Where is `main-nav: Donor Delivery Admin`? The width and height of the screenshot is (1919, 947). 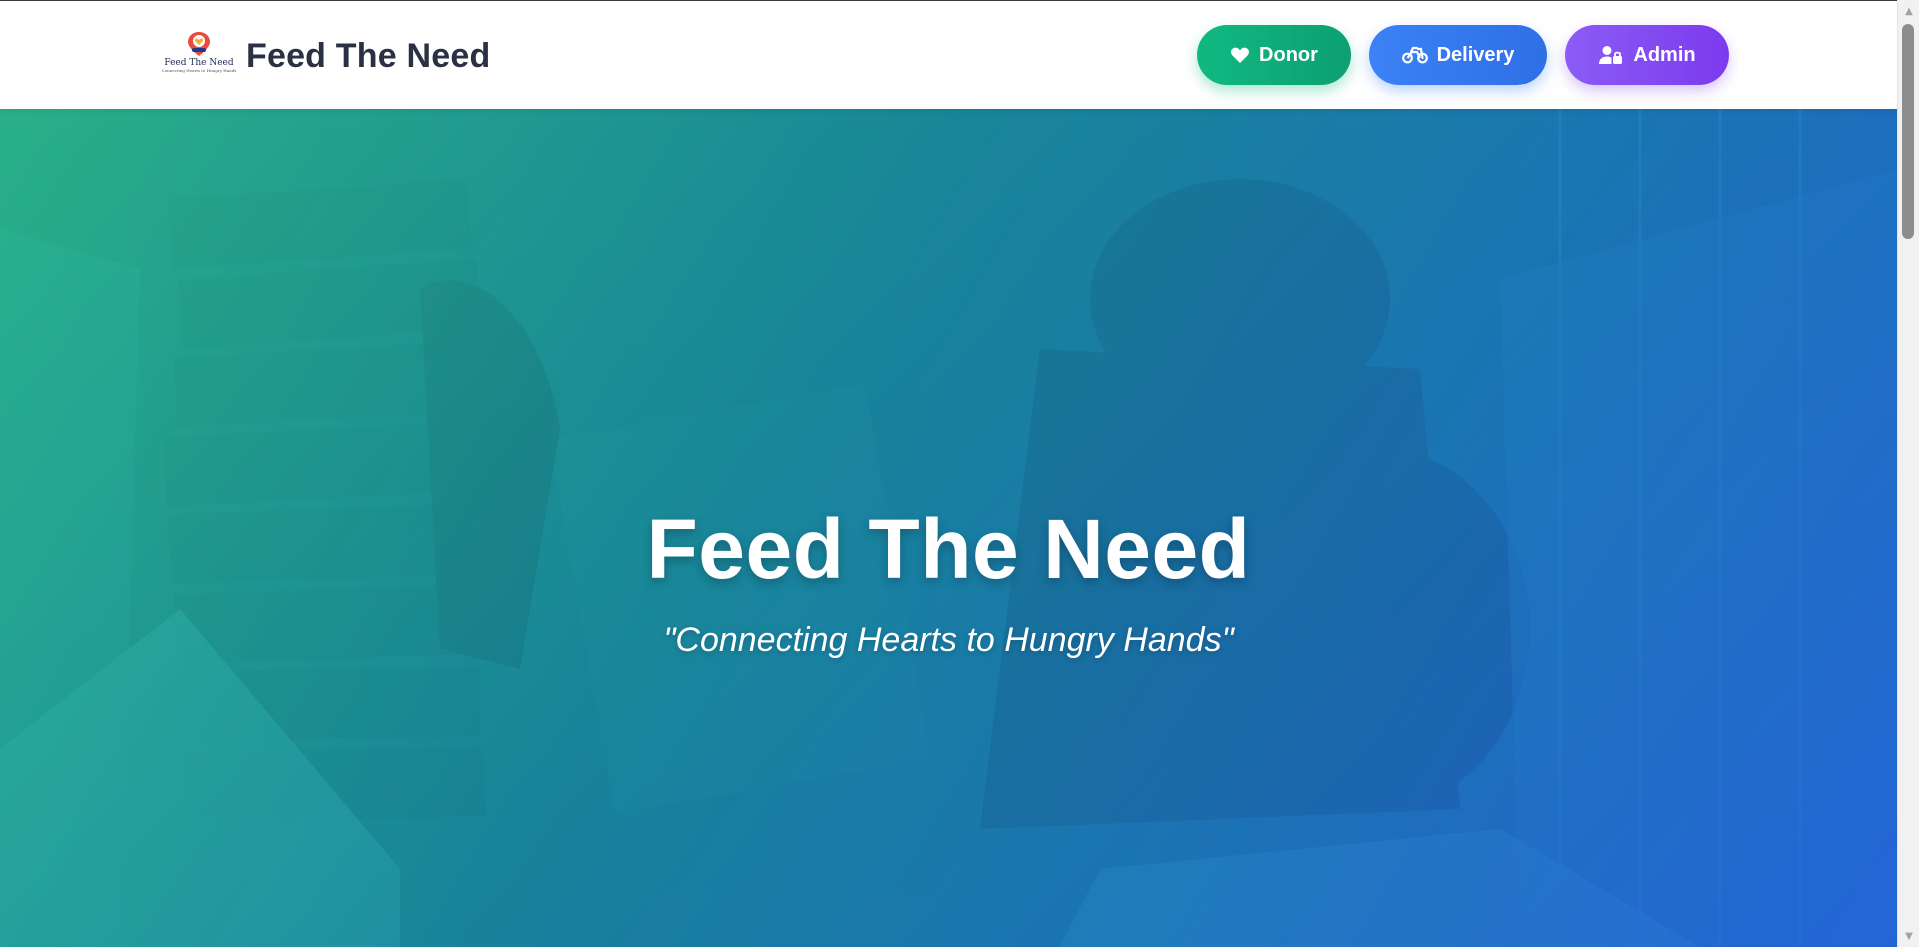
main-nav: Donor Delivery Admin is located at coordinates (1463, 55).